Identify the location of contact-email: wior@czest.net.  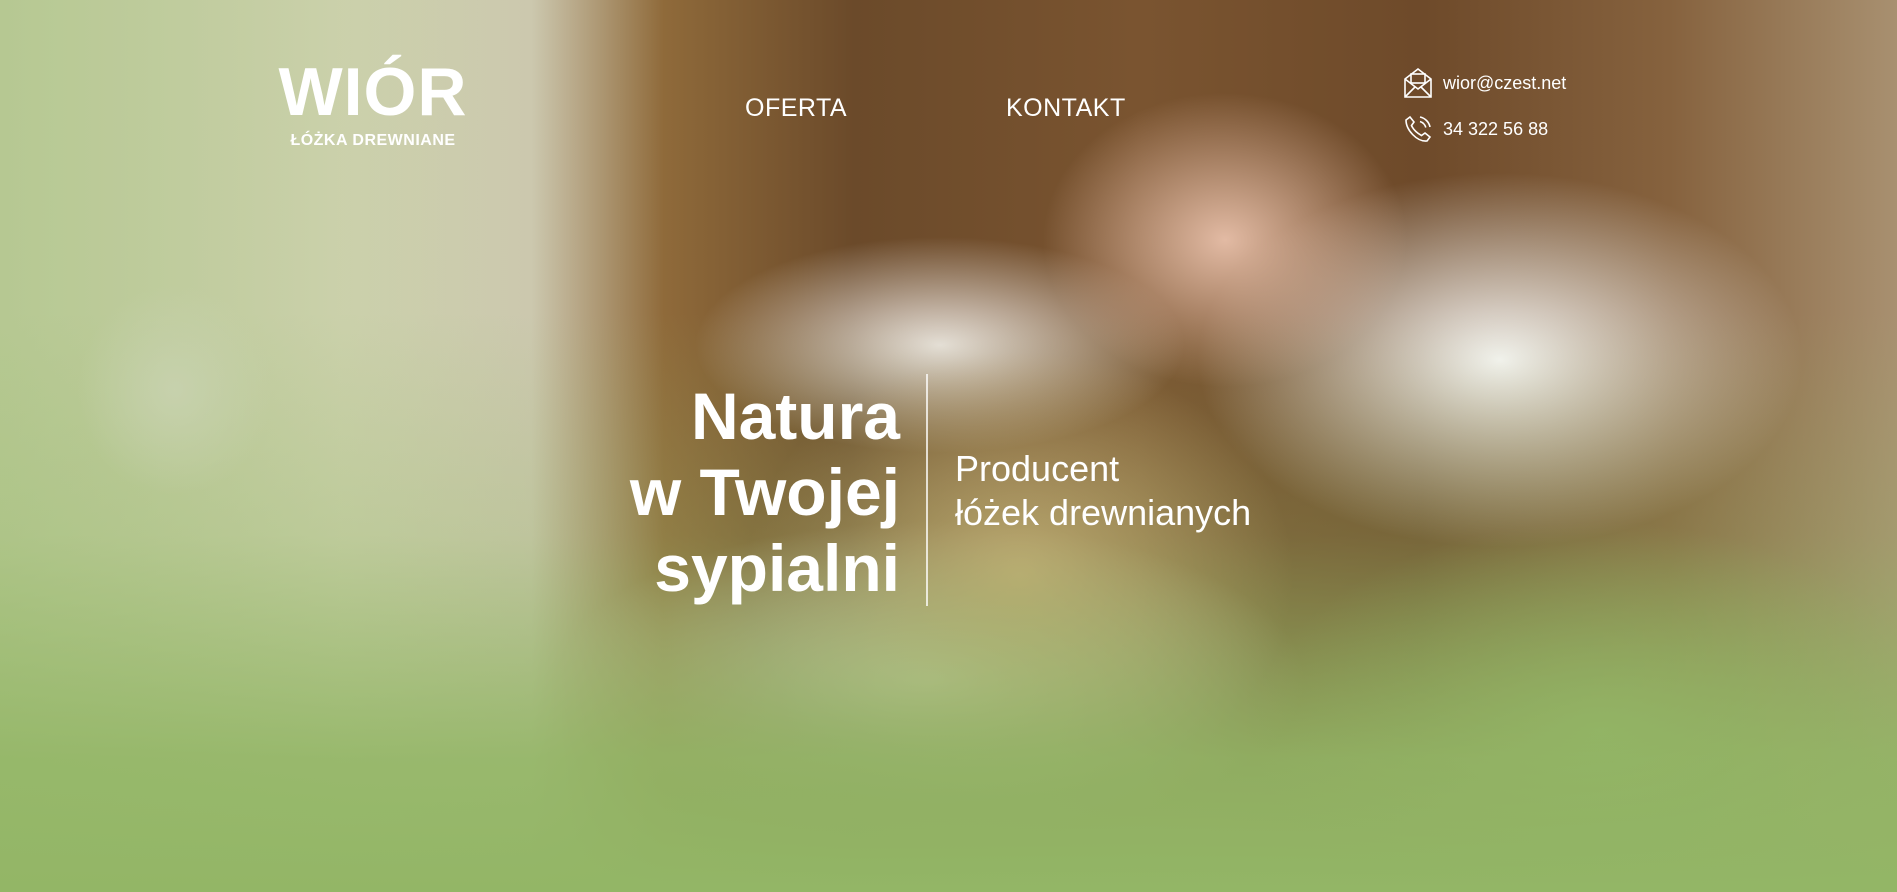
(1504, 83).